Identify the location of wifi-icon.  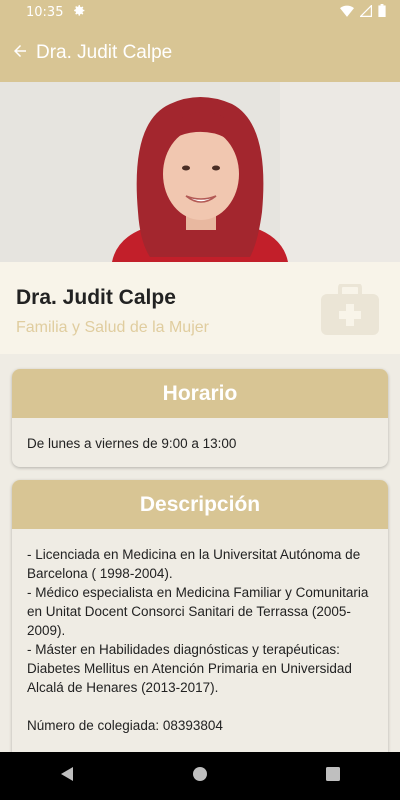
(347, 12).